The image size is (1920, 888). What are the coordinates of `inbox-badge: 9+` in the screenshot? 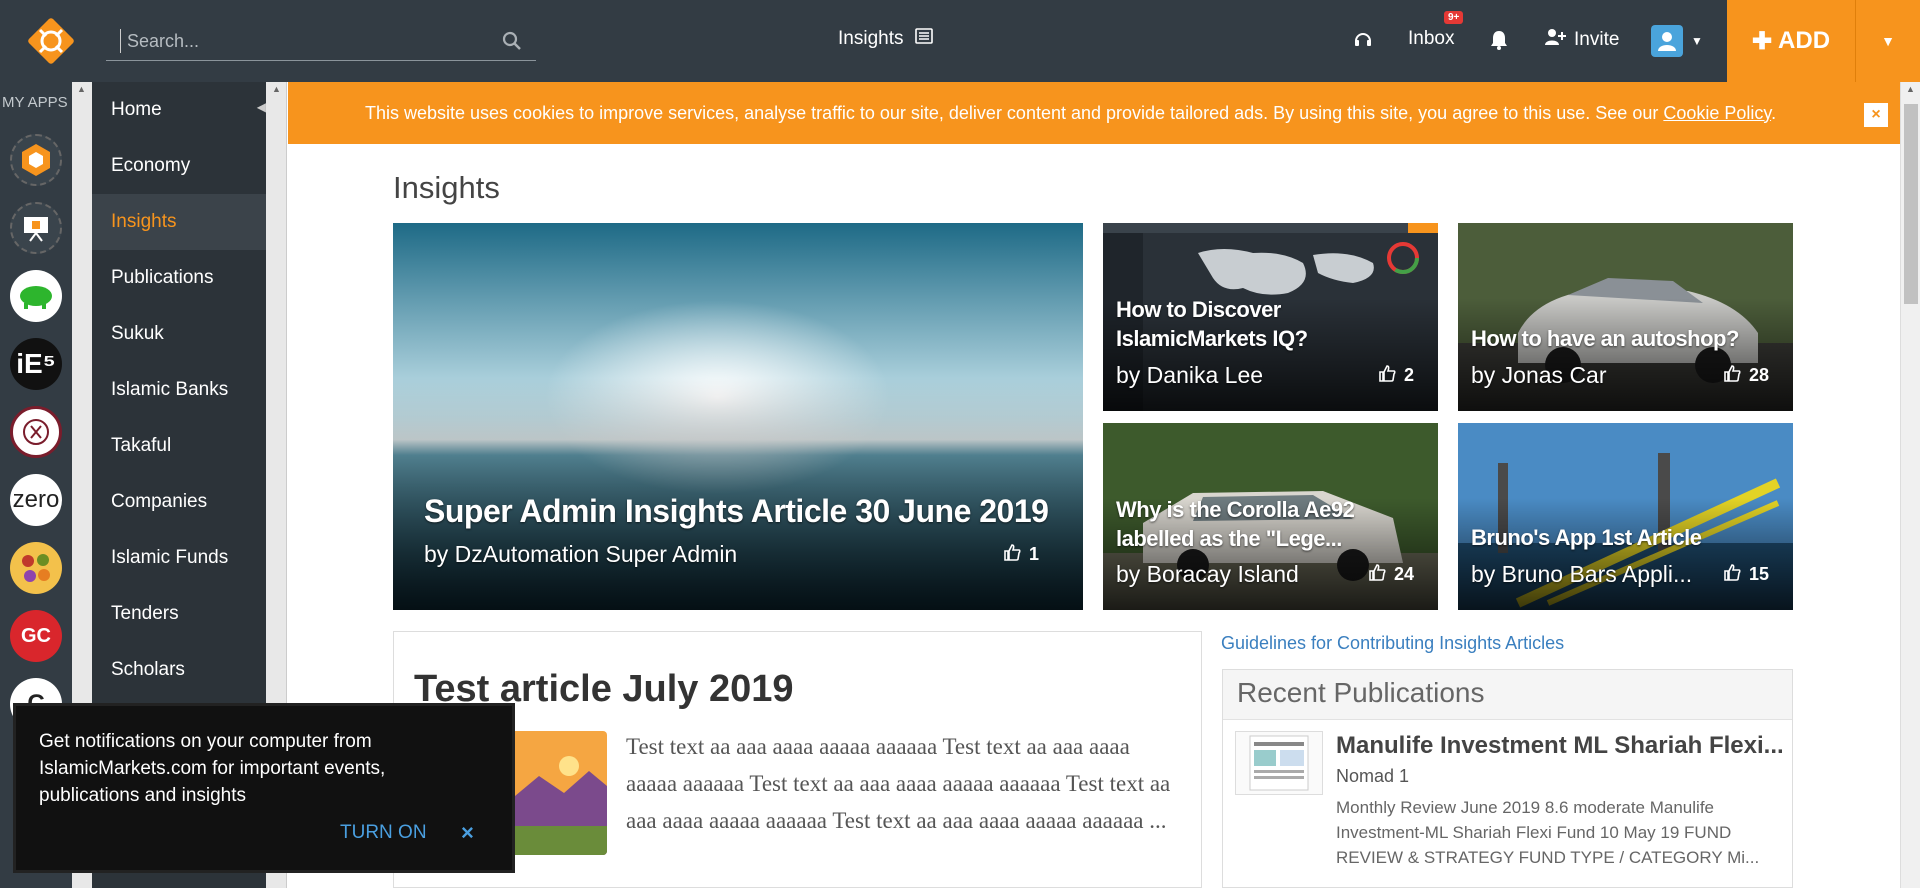 It's located at (1454, 17).